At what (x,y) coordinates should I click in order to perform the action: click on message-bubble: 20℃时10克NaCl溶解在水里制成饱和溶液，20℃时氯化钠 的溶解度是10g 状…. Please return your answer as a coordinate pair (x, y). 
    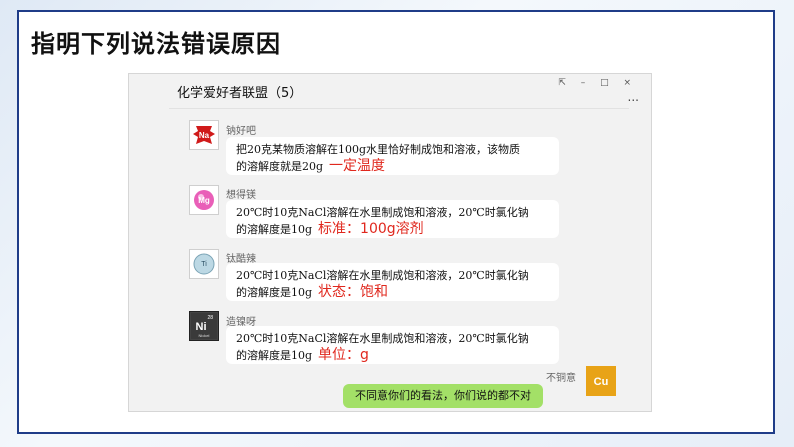
    Looking at the image, I should click on (392, 282).